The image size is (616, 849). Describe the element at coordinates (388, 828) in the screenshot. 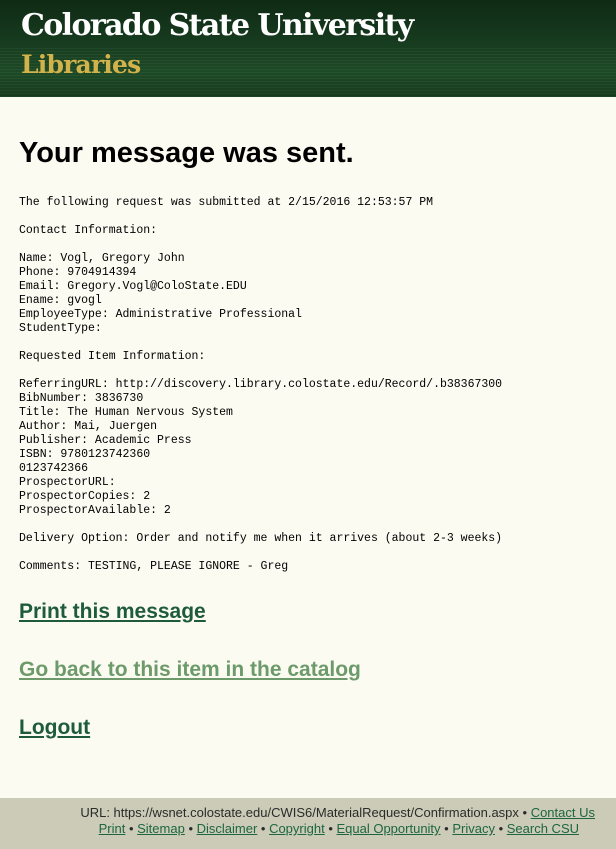

I see `equal-opportunity-link: Equal Opportunity` at that location.